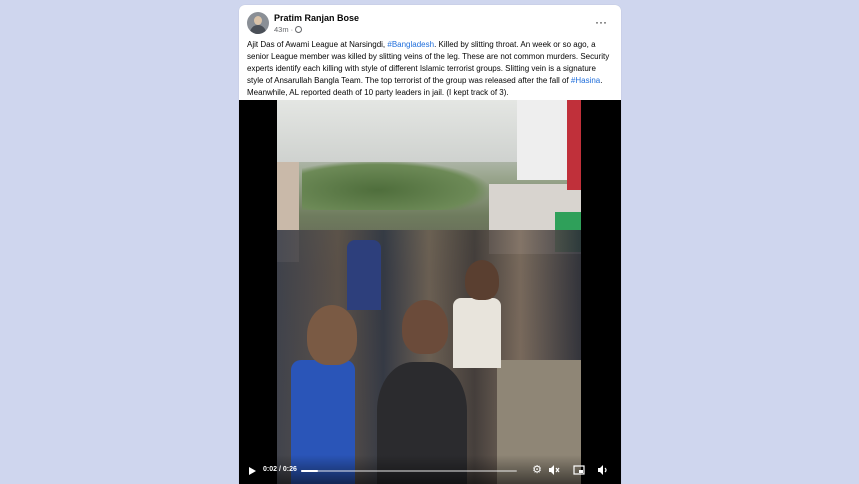 The image size is (859, 484). What do you see at coordinates (409, 471) in the screenshot?
I see `progress-bar` at bounding box center [409, 471].